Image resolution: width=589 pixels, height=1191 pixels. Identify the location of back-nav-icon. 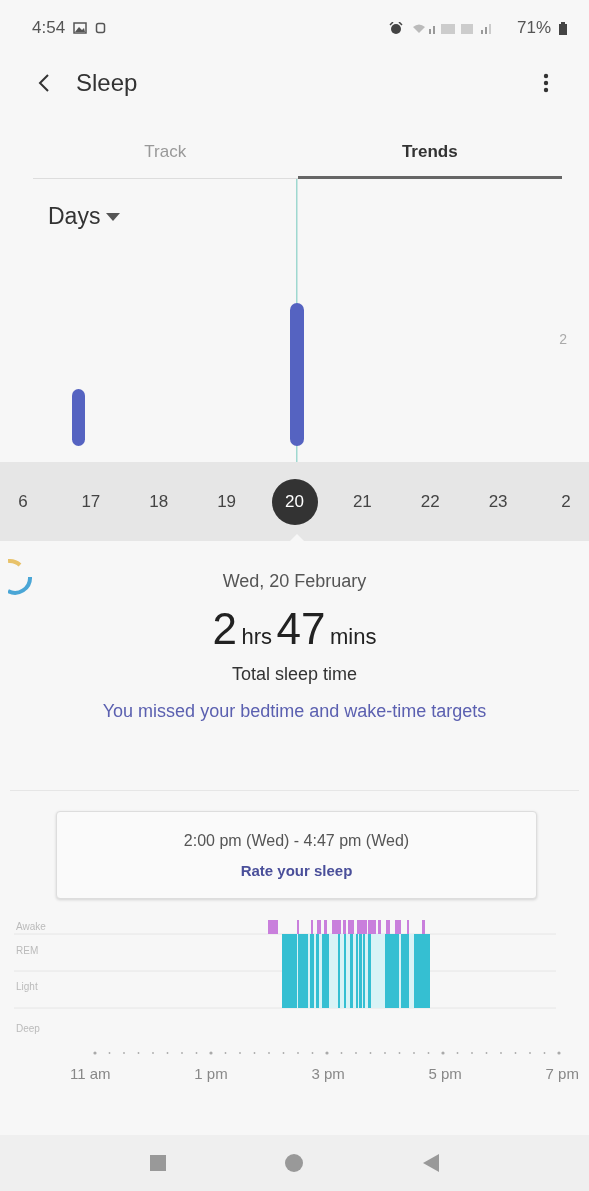
(431, 1163).